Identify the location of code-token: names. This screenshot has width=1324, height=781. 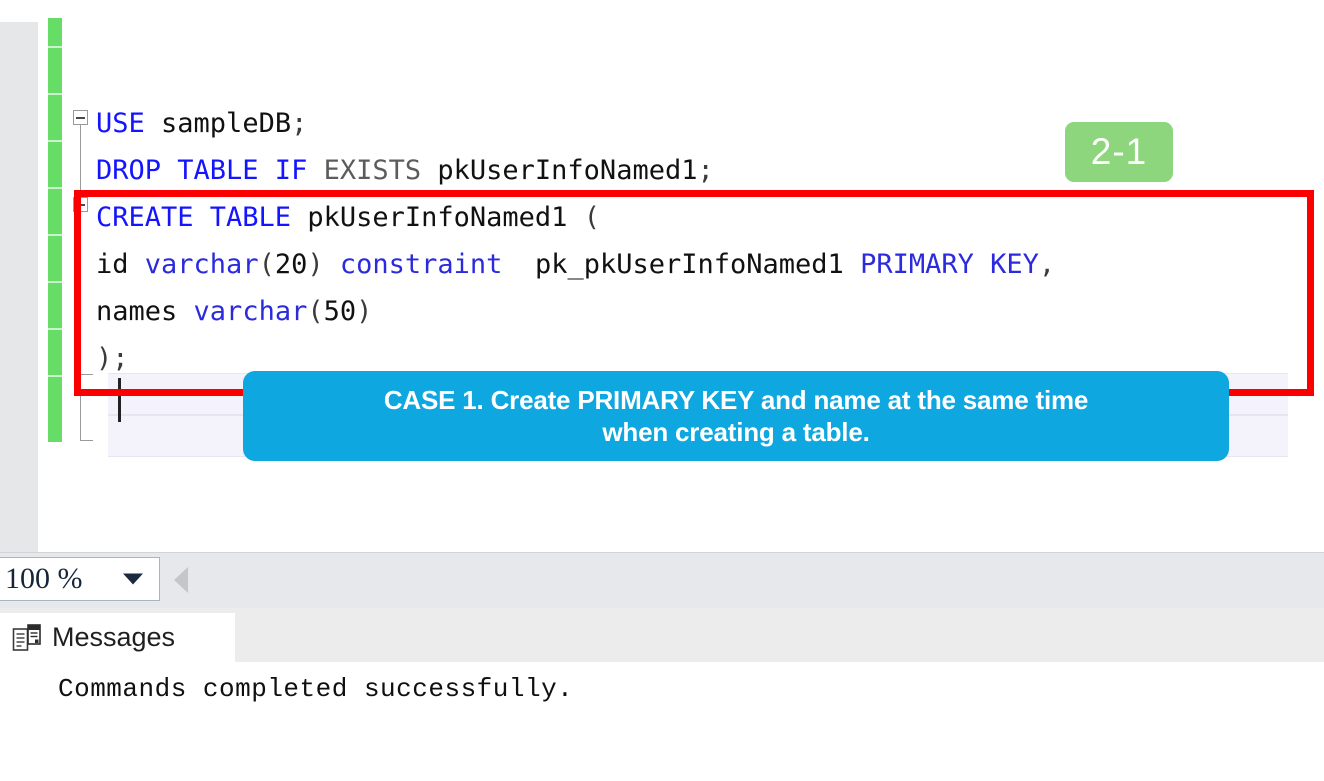
(145, 311).